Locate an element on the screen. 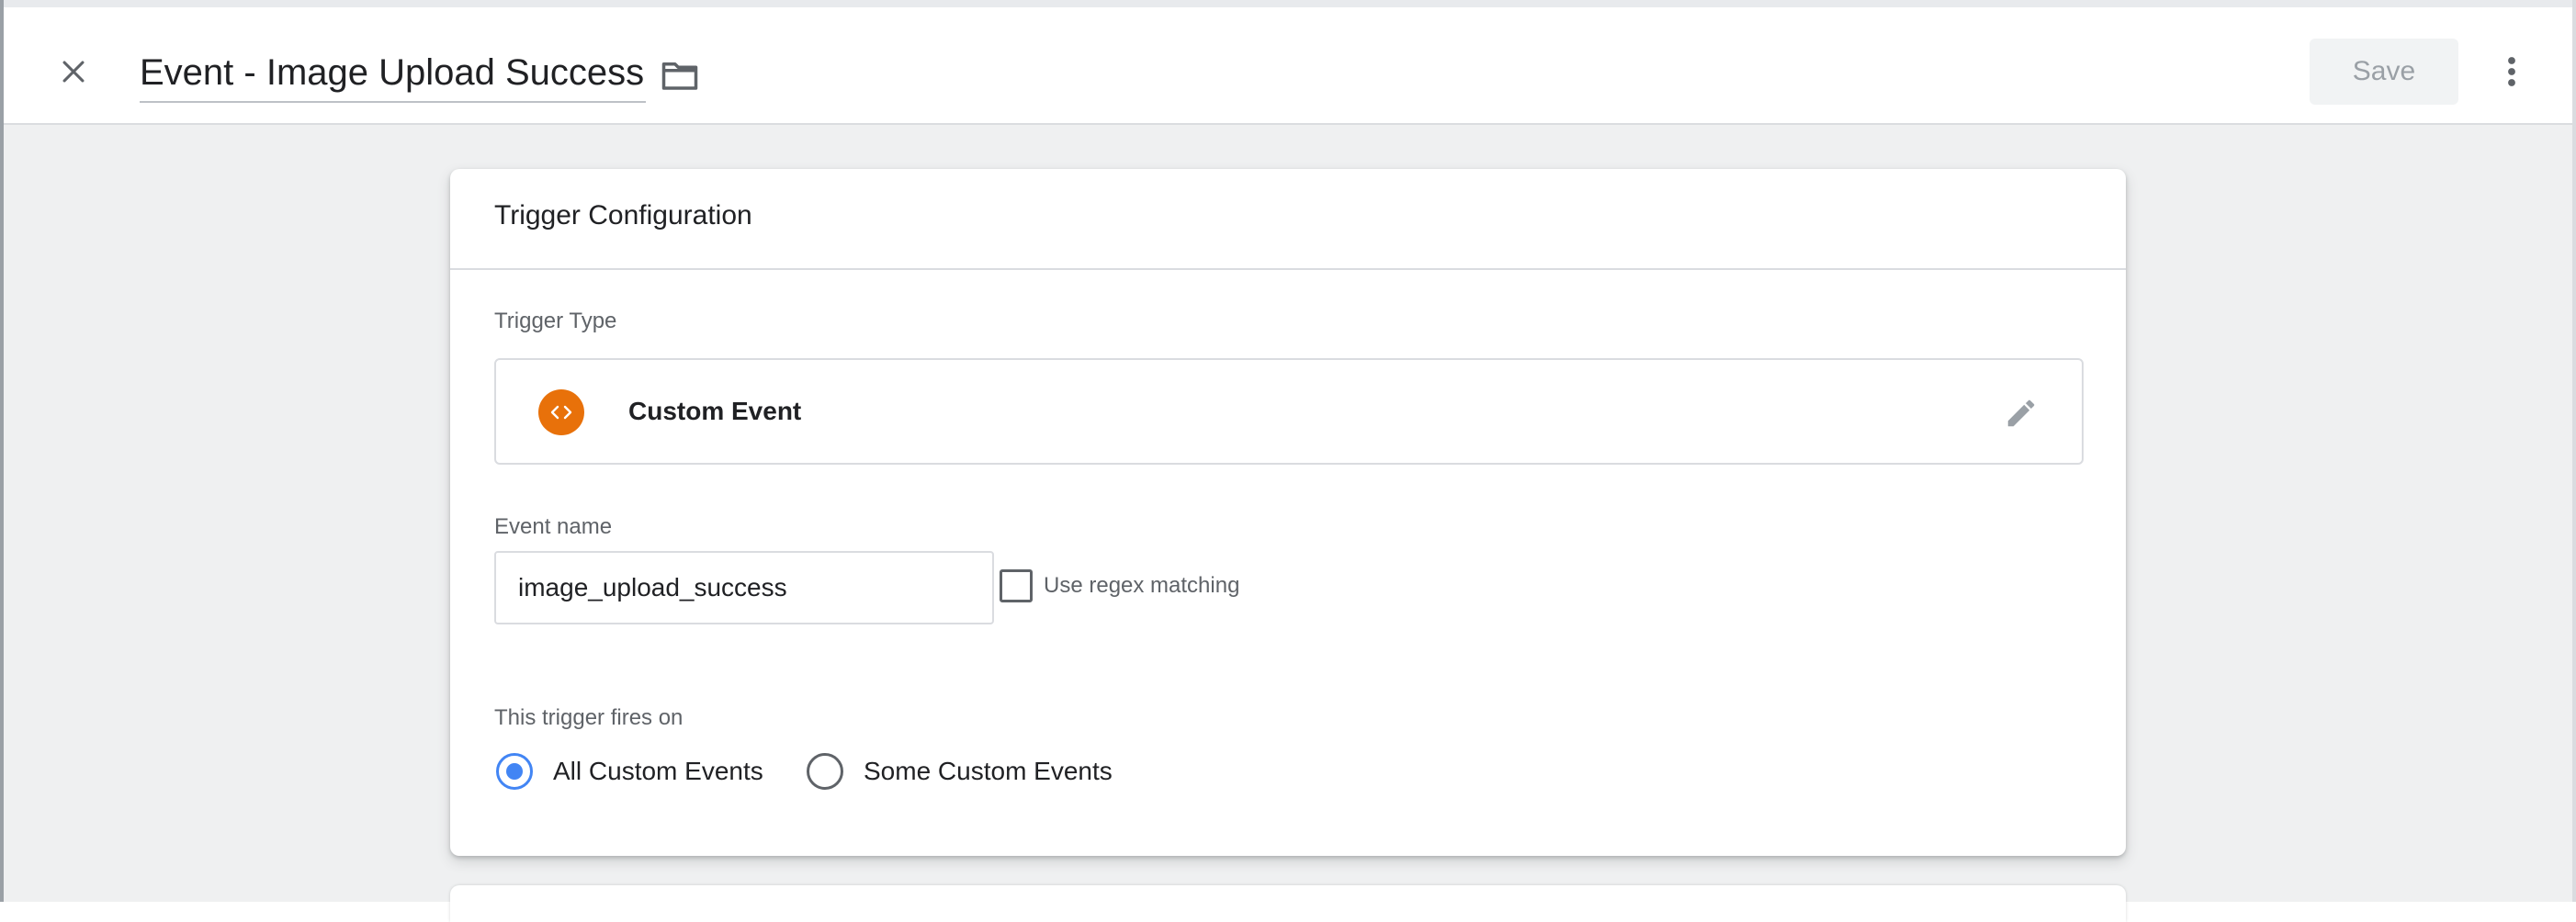  editor-header: Event - Image Upload Success Save is located at coordinates (1288, 62).